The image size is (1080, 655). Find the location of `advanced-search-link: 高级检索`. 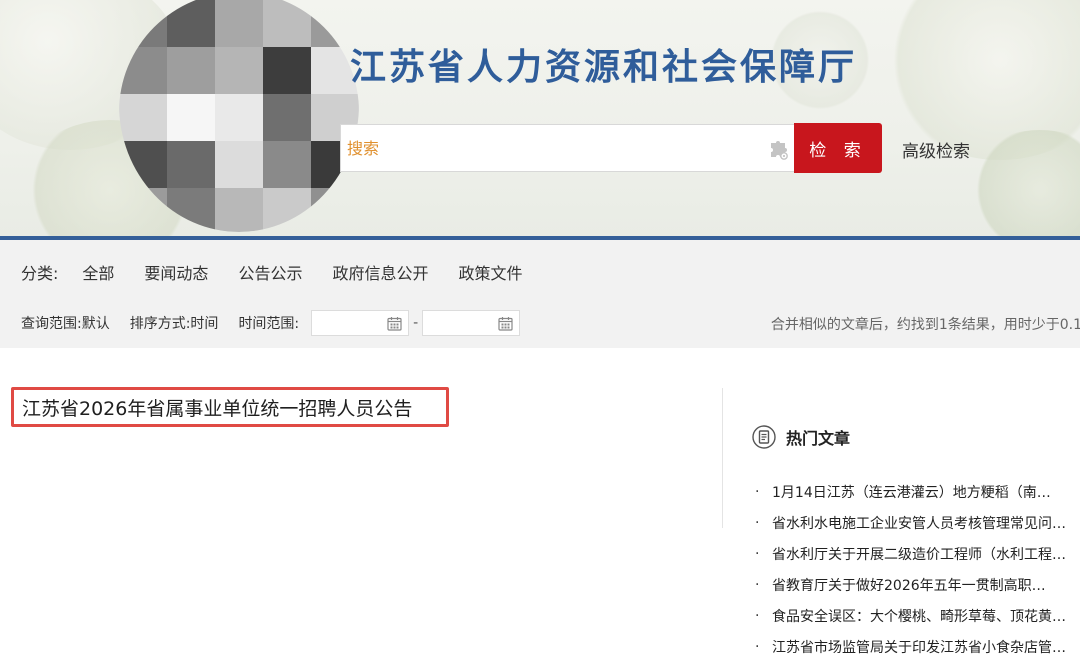

advanced-search-link: 高级检索 is located at coordinates (936, 149).